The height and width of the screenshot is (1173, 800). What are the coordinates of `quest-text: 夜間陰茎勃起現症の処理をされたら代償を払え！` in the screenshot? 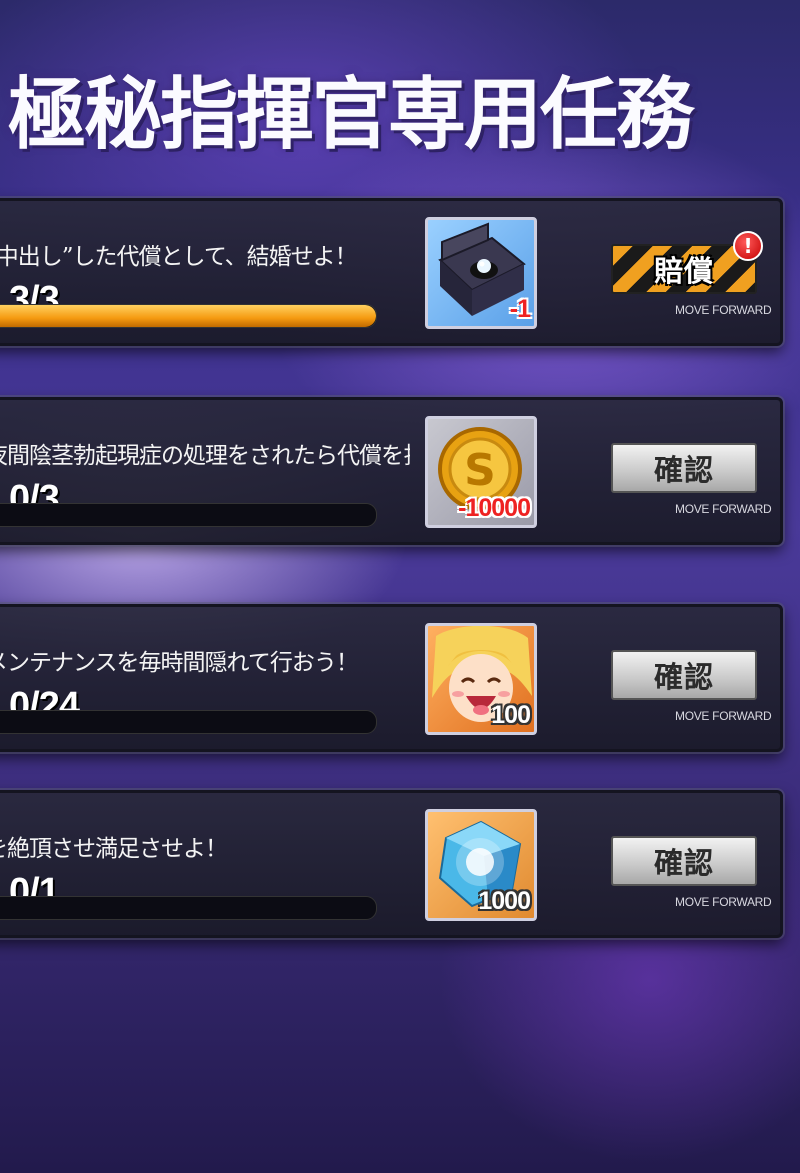 It's located at (205, 456).